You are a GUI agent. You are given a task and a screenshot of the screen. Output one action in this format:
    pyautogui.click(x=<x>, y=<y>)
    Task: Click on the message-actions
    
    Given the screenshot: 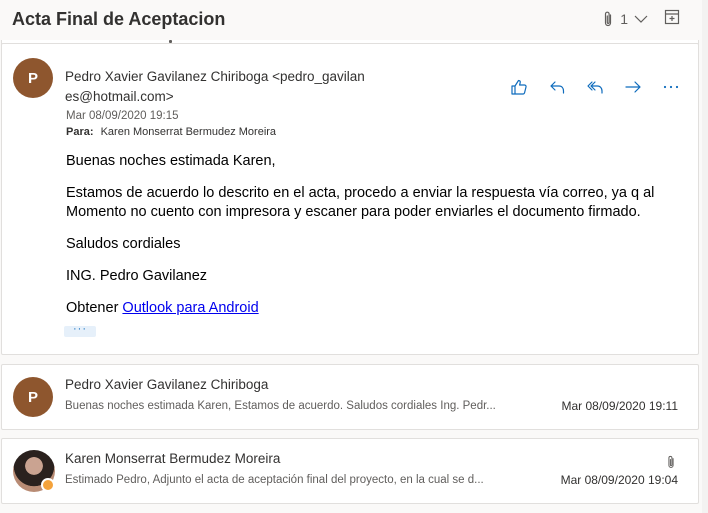 What is the action you would take?
    pyautogui.click(x=595, y=87)
    